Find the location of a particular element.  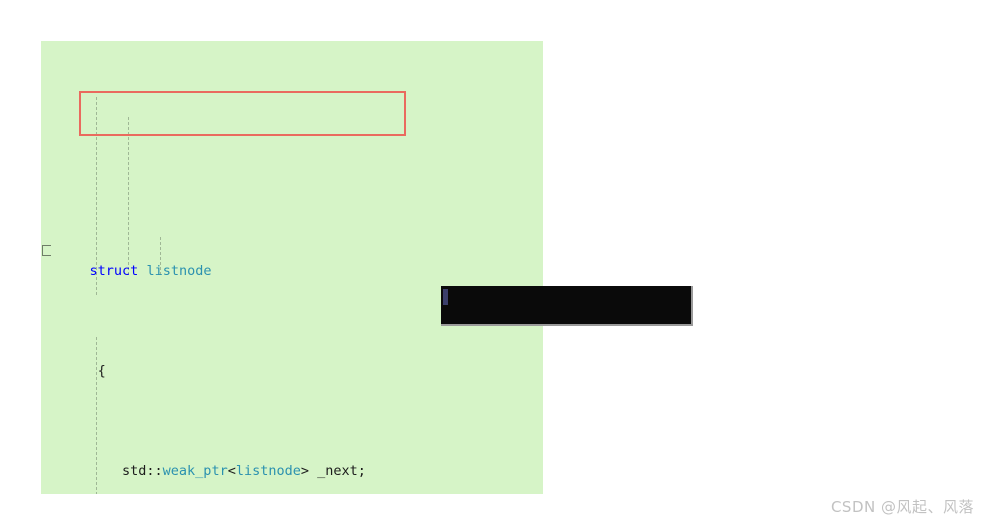

code-line-3: std::weak_ptr<listnode> _next; is located at coordinates (292, 460).